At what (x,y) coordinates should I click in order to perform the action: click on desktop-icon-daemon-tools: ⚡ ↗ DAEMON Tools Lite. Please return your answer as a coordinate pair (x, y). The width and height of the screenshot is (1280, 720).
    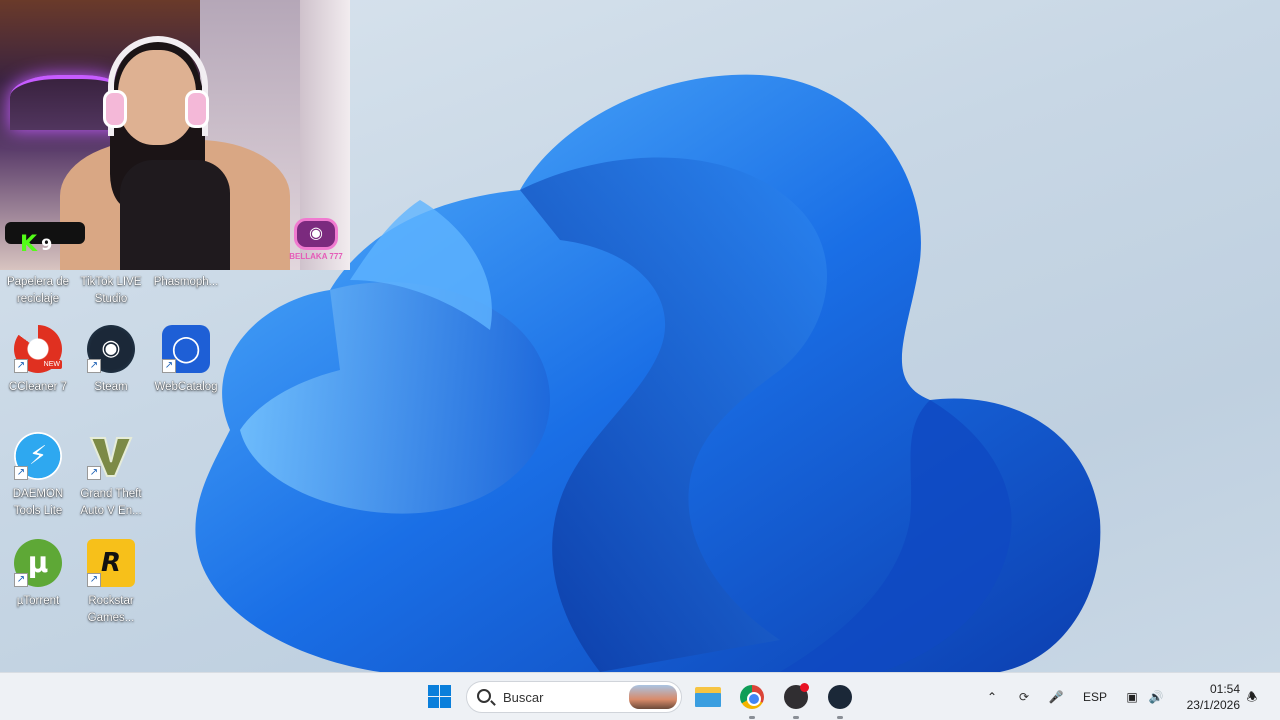
    Looking at the image, I should click on (38, 476).